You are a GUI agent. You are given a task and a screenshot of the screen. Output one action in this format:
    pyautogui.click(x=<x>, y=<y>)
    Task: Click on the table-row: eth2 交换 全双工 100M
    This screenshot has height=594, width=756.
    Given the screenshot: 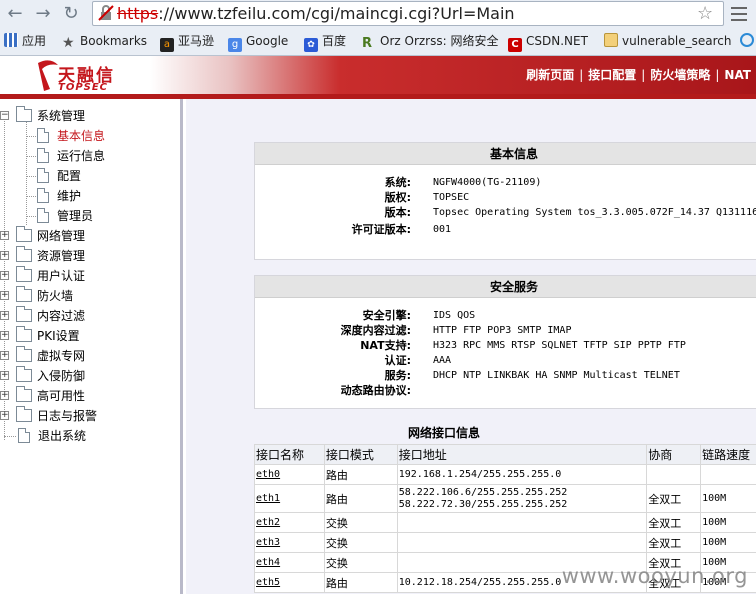 What is the action you would take?
    pyautogui.click(x=505, y=522)
    